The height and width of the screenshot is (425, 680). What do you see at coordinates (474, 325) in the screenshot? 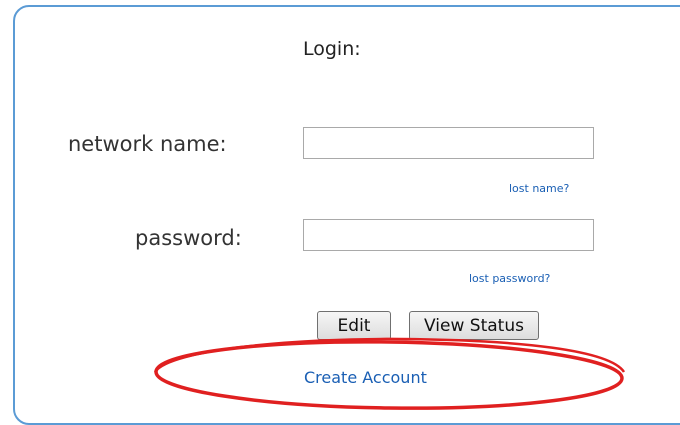
I see `view-status-button: View Status` at bounding box center [474, 325].